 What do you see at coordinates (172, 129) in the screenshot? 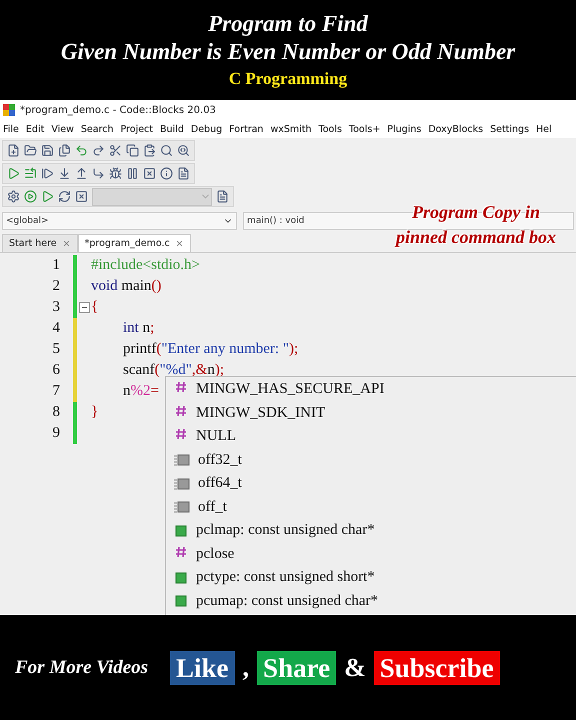
I see `menu-item: Build` at bounding box center [172, 129].